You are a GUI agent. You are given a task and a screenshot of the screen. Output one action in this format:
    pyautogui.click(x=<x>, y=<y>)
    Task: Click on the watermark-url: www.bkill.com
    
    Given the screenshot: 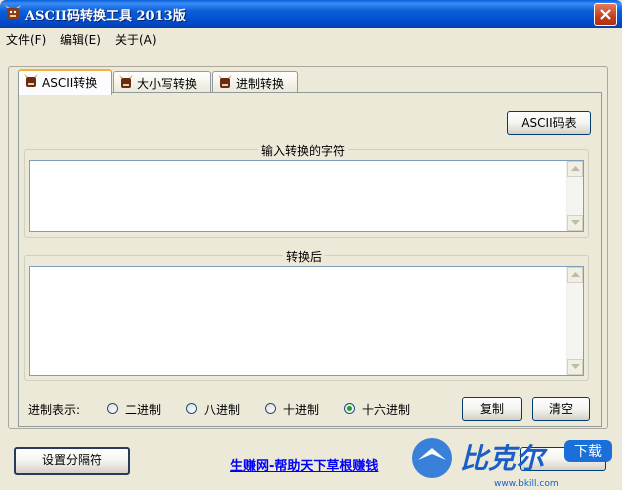 What is the action you would take?
    pyautogui.click(x=526, y=484)
    